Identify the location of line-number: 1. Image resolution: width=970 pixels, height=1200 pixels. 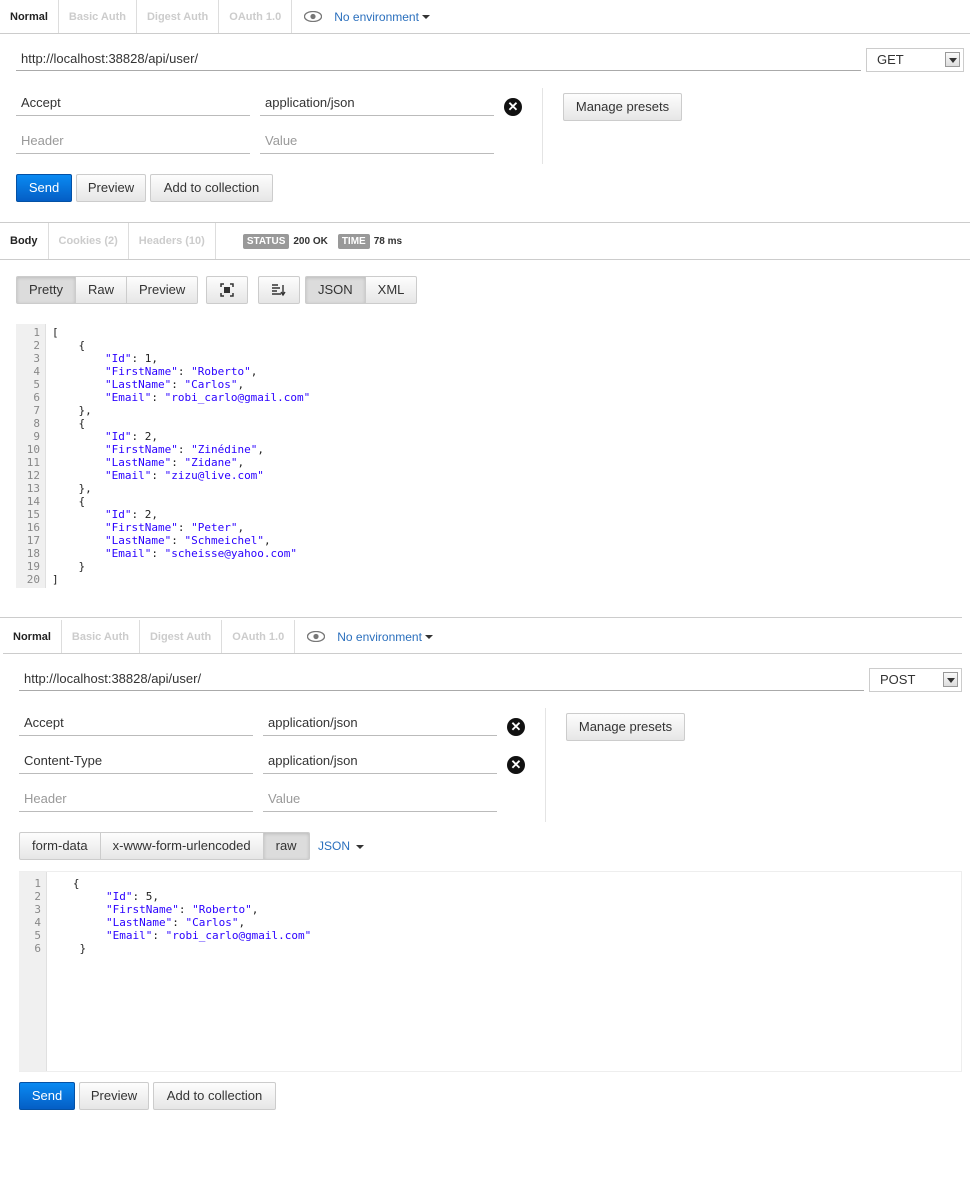
(37, 883).